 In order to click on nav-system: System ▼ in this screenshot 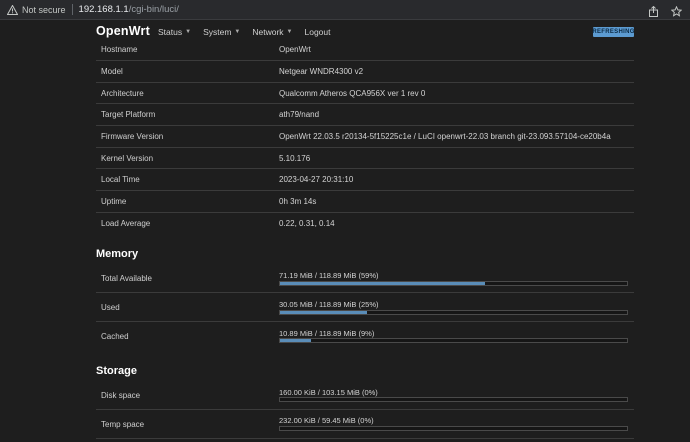, I will do `click(221, 32)`.